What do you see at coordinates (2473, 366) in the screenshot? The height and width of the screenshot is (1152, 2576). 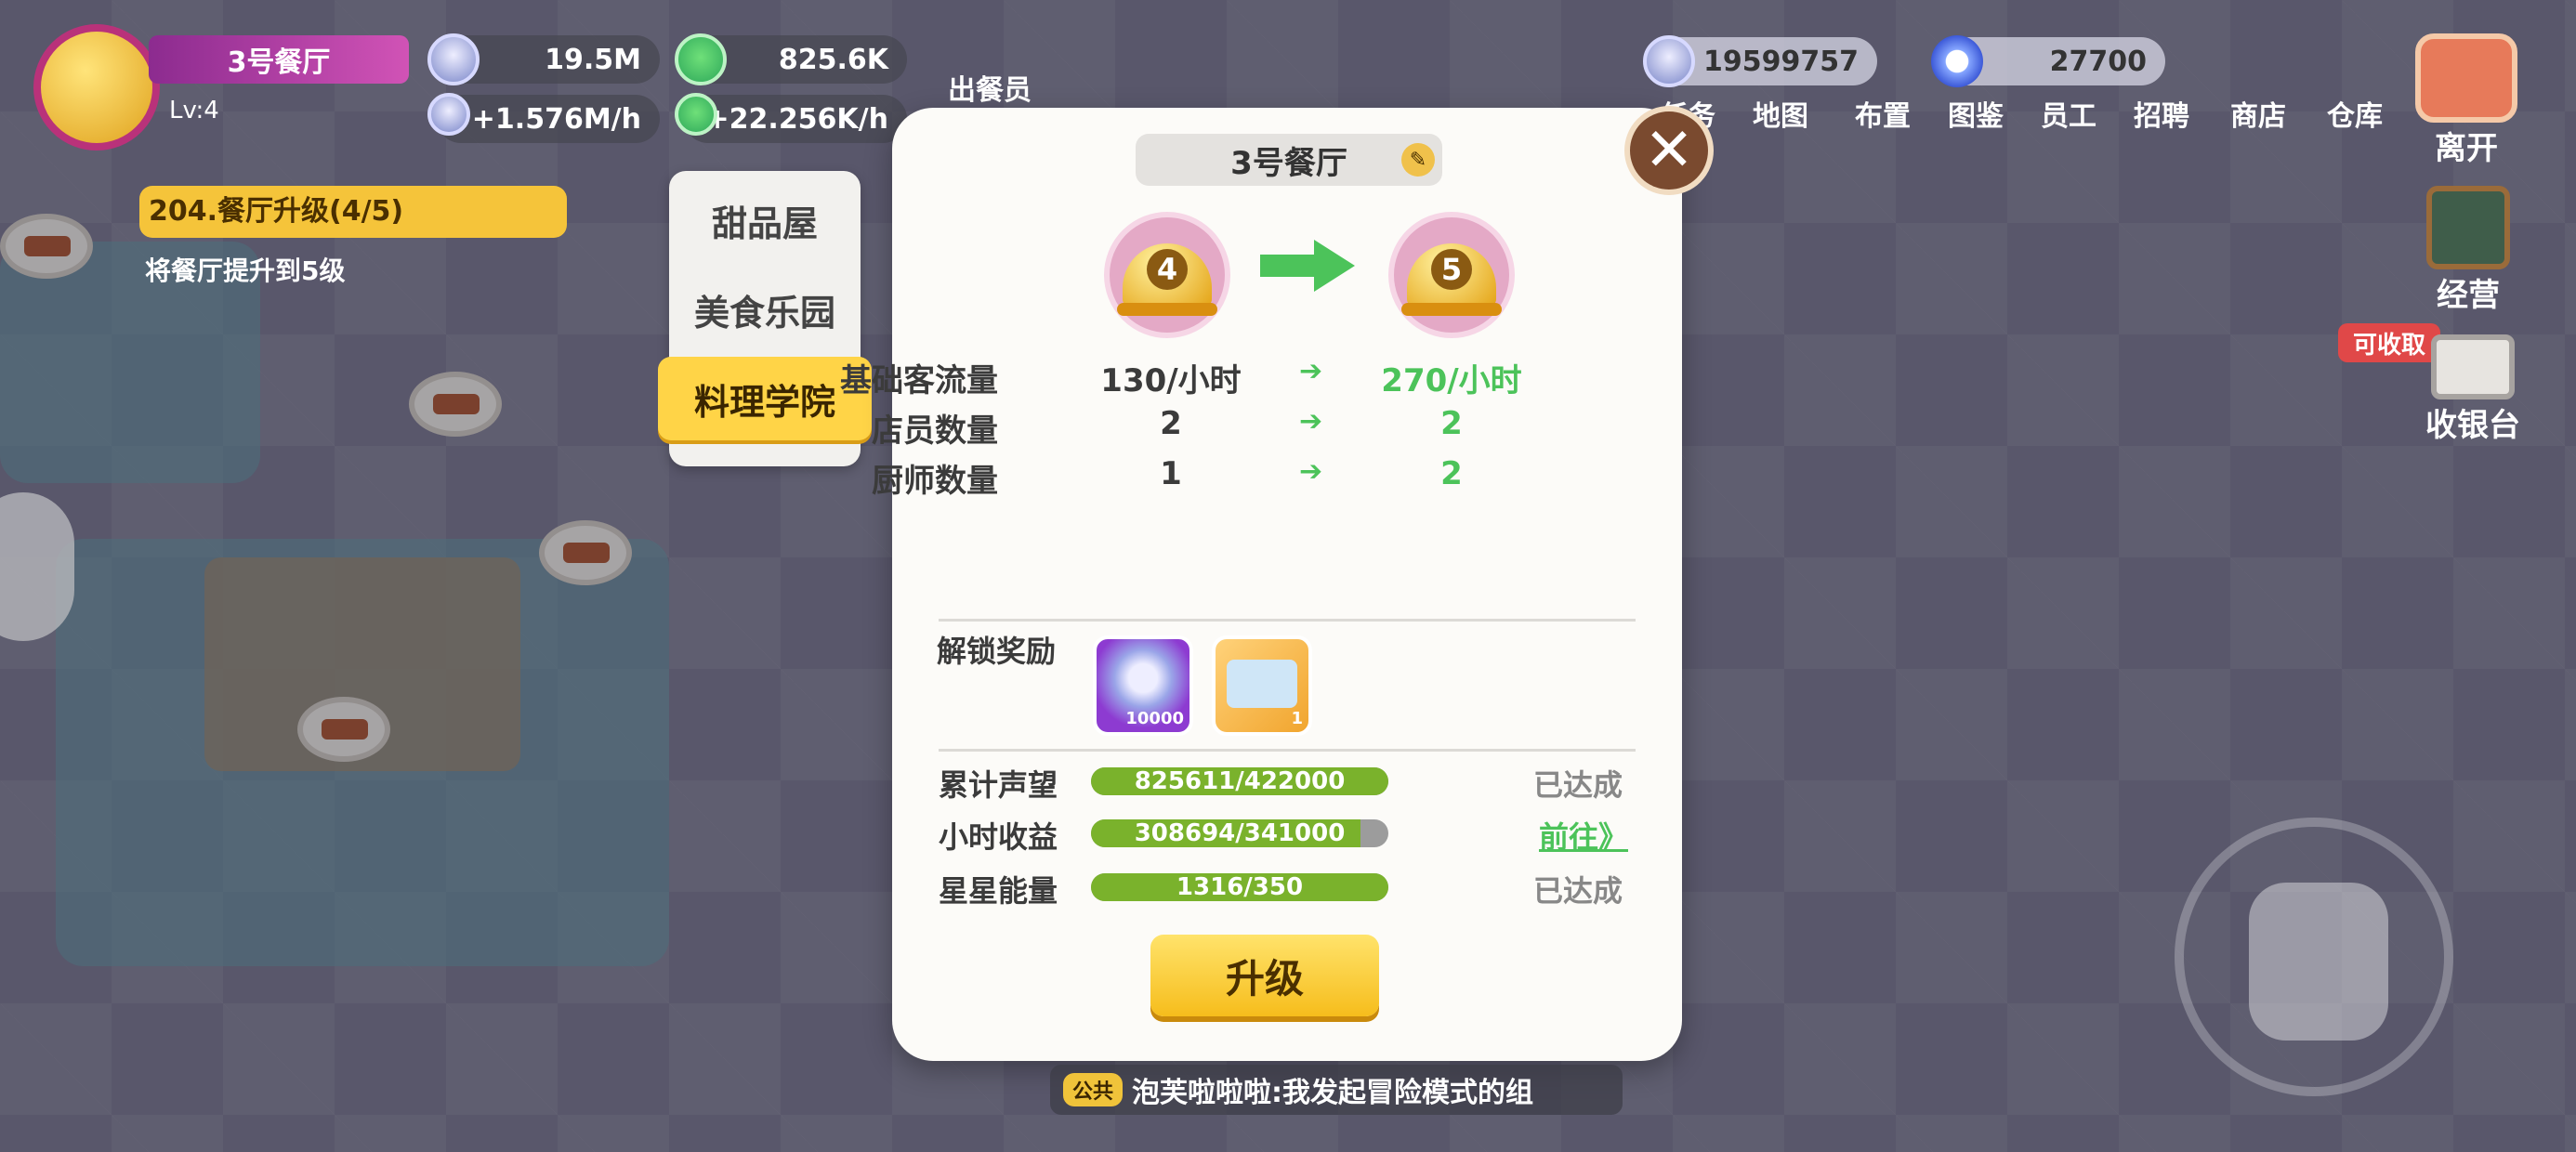 I see `cash-register-icon` at bounding box center [2473, 366].